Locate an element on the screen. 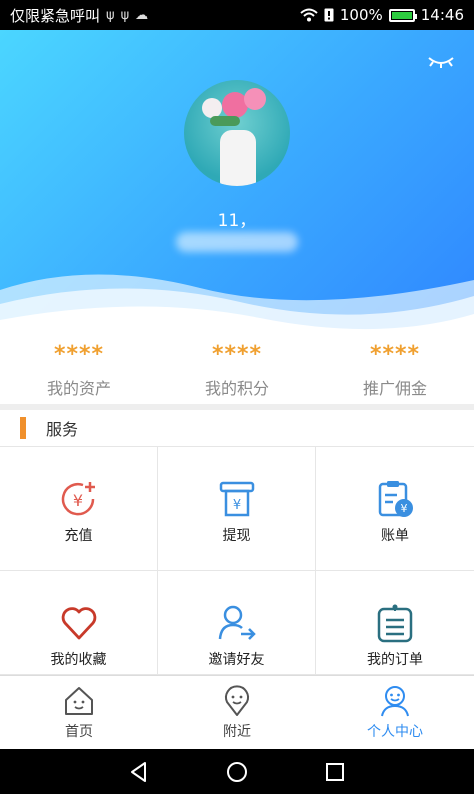 The image size is (474, 794). withdraw-icon: ¥ is located at coordinates (236, 499).